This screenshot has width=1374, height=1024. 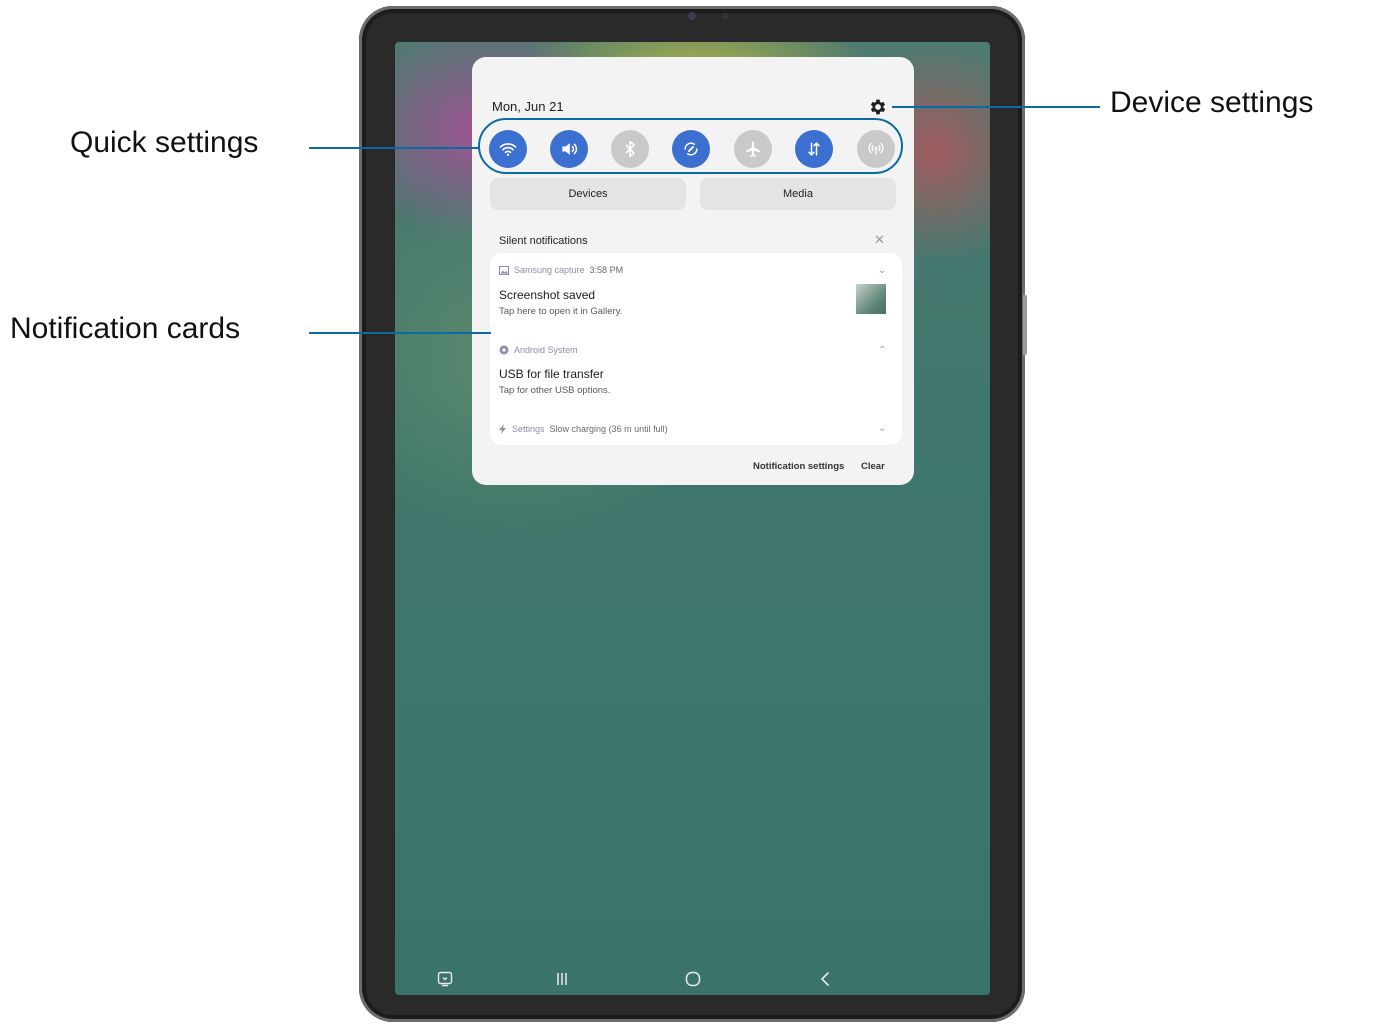 What do you see at coordinates (546, 350) in the screenshot?
I see `notification-app-name: Android System` at bounding box center [546, 350].